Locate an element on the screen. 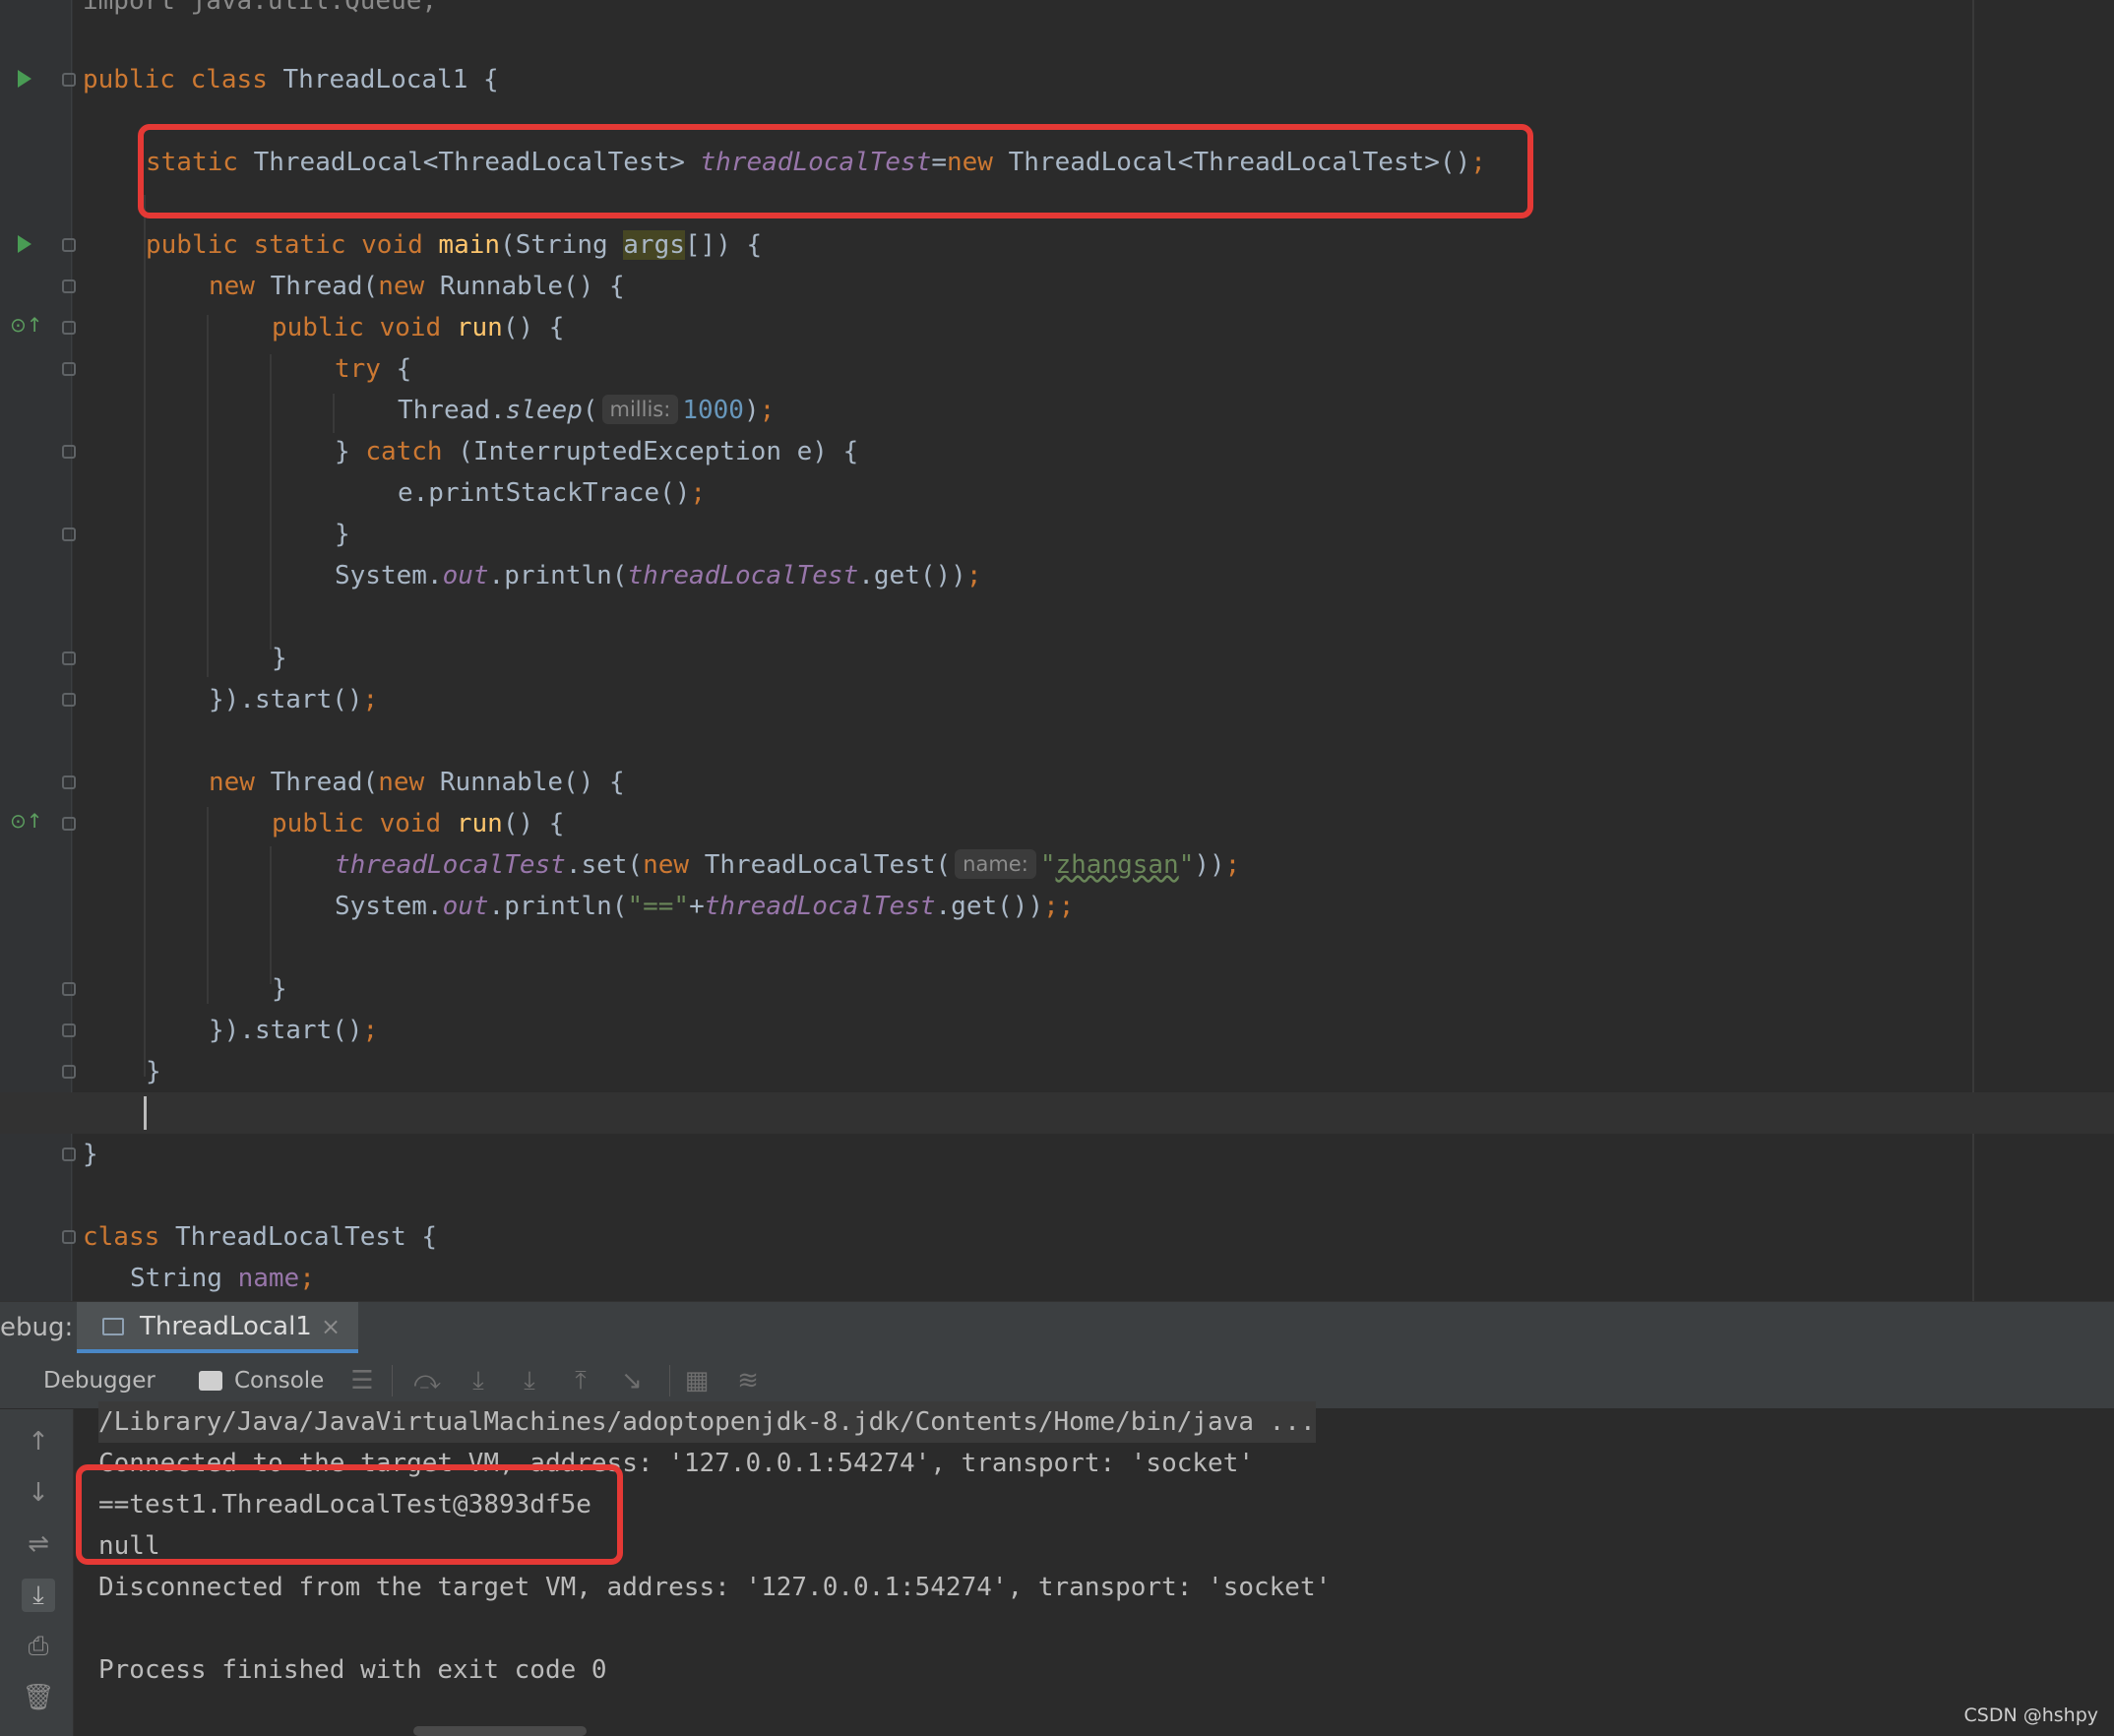 This screenshot has height=1736, width=2114. param-highlight: args is located at coordinates (654, 245).